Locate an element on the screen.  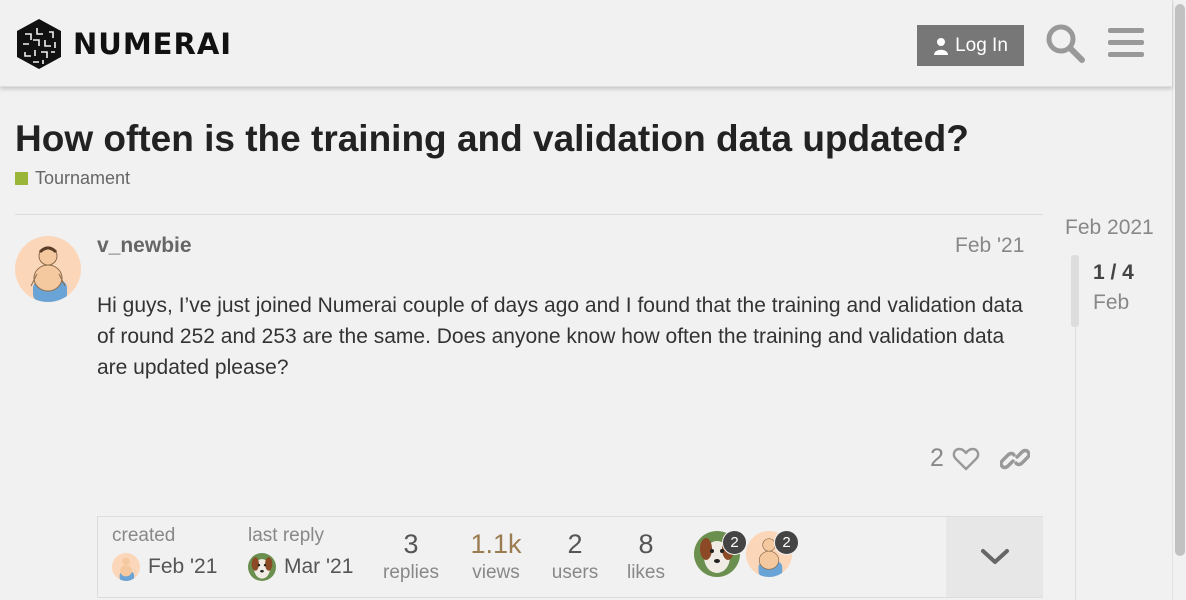
user-icon is located at coordinates (941, 46).